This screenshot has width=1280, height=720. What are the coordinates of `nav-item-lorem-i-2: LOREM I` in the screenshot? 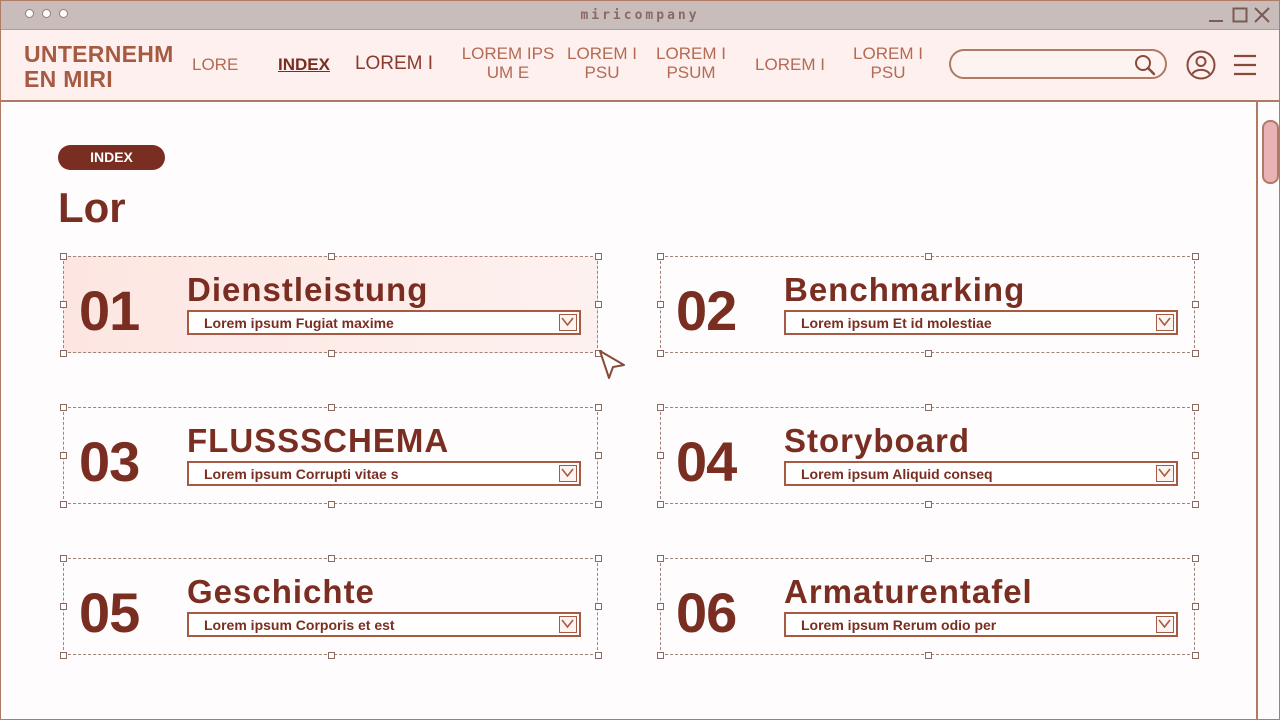 It's located at (790, 64).